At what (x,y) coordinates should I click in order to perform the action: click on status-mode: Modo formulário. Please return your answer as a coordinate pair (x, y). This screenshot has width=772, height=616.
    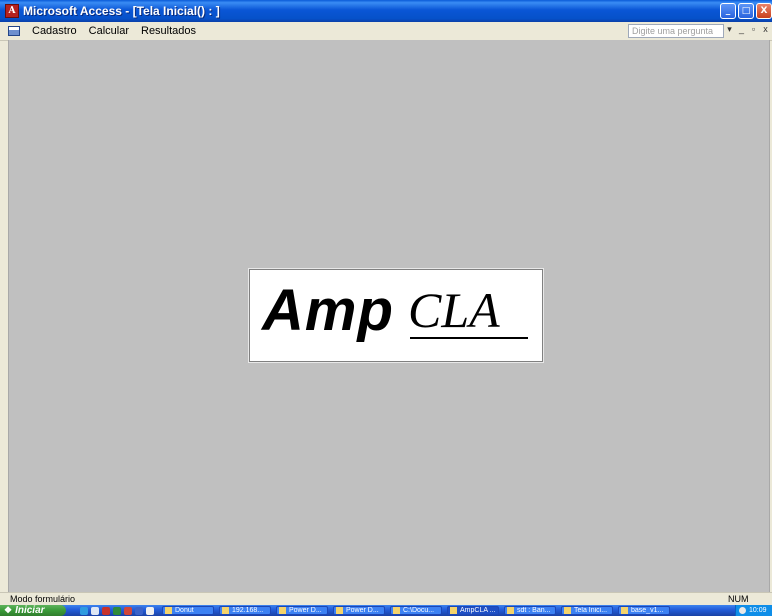
    Looking at the image, I should click on (43, 599).